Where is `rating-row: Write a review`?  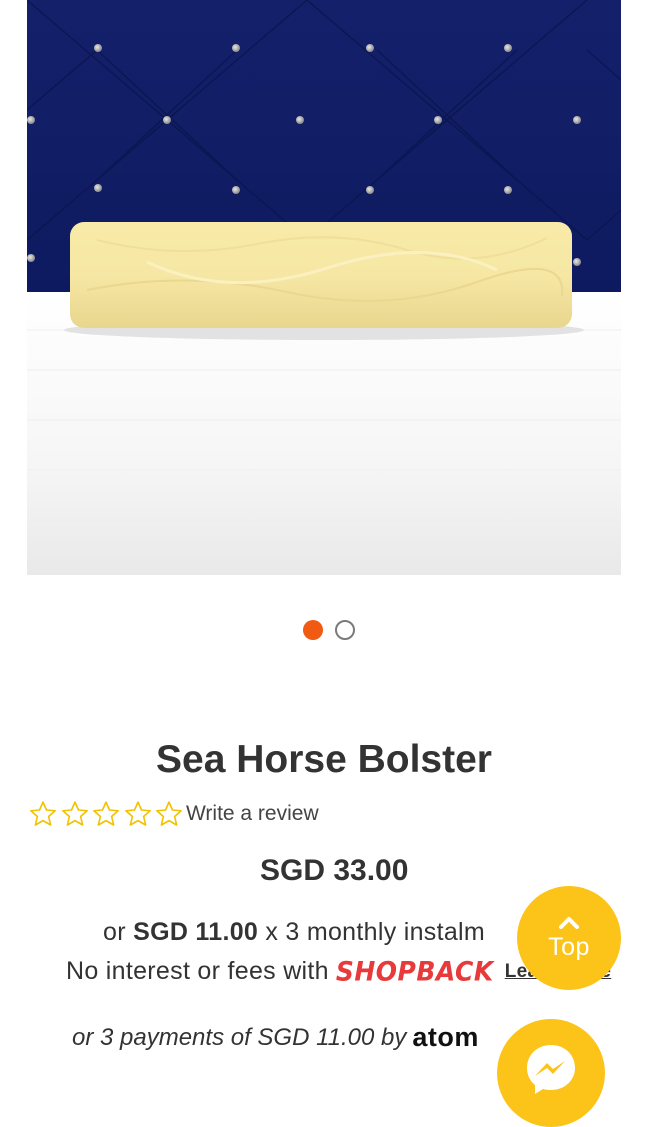
rating-row: Write a review is located at coordinates (173, 814).